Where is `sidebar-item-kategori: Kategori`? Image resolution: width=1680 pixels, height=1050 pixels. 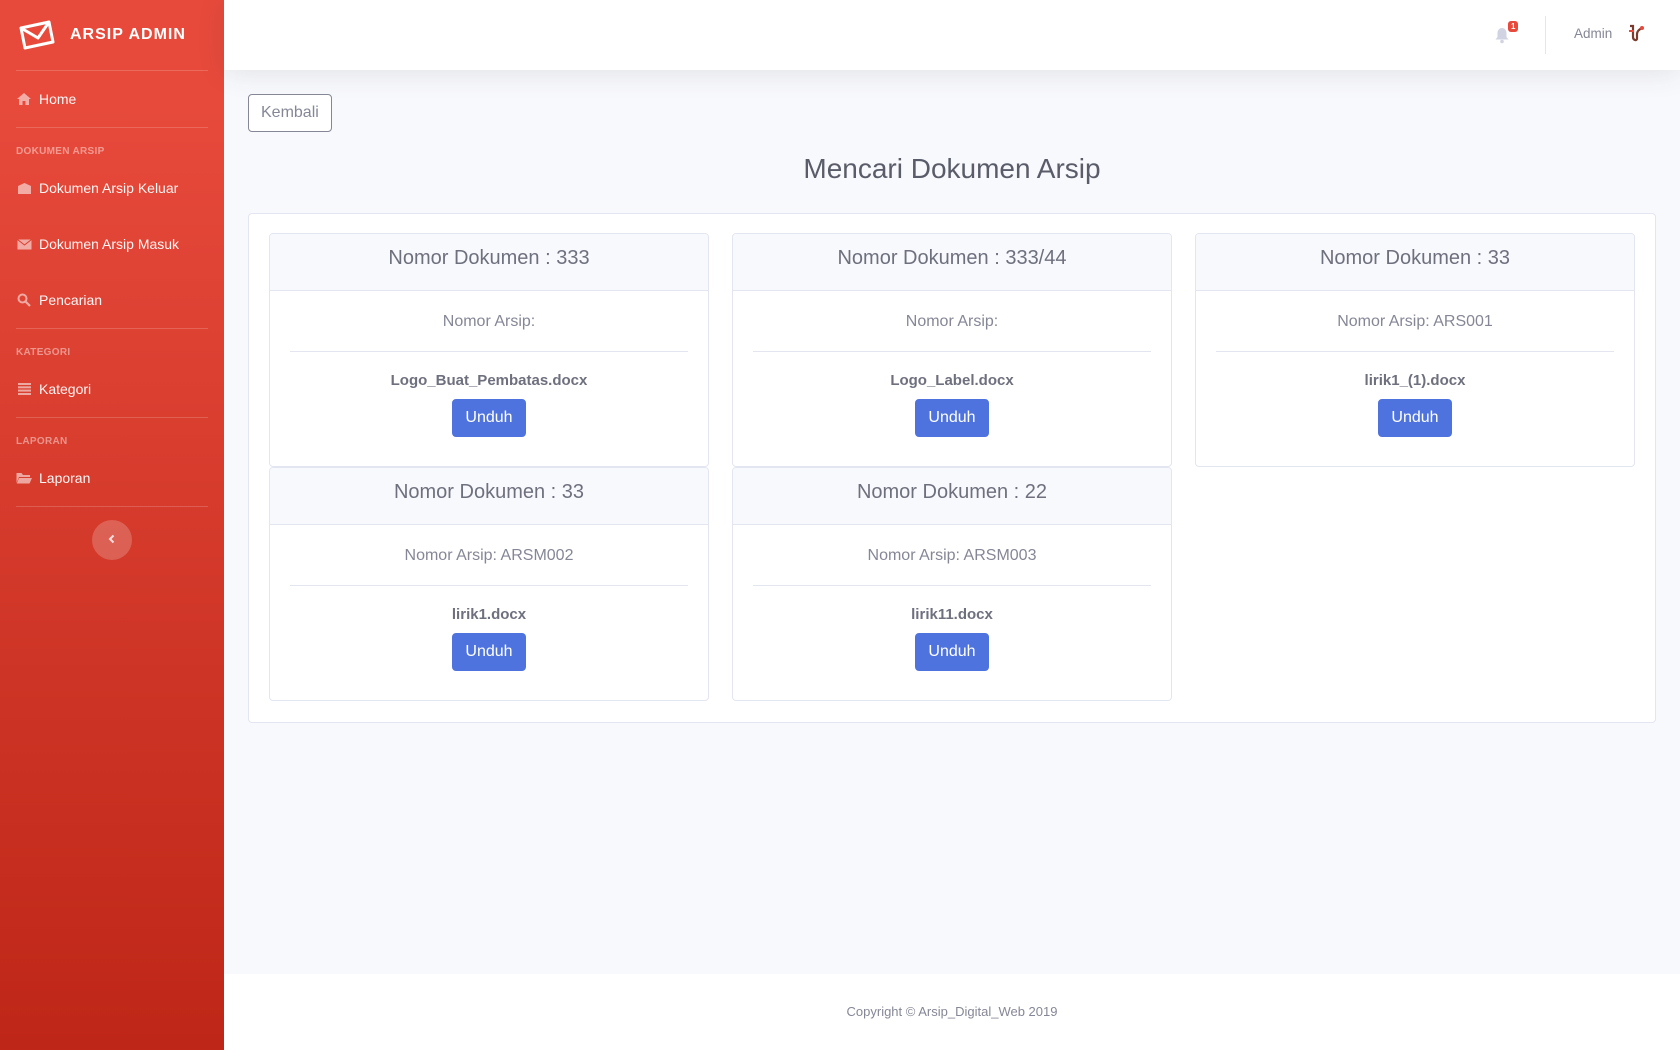 sidebar-item-kategori: Kategori is located at coordinates (112, 389).